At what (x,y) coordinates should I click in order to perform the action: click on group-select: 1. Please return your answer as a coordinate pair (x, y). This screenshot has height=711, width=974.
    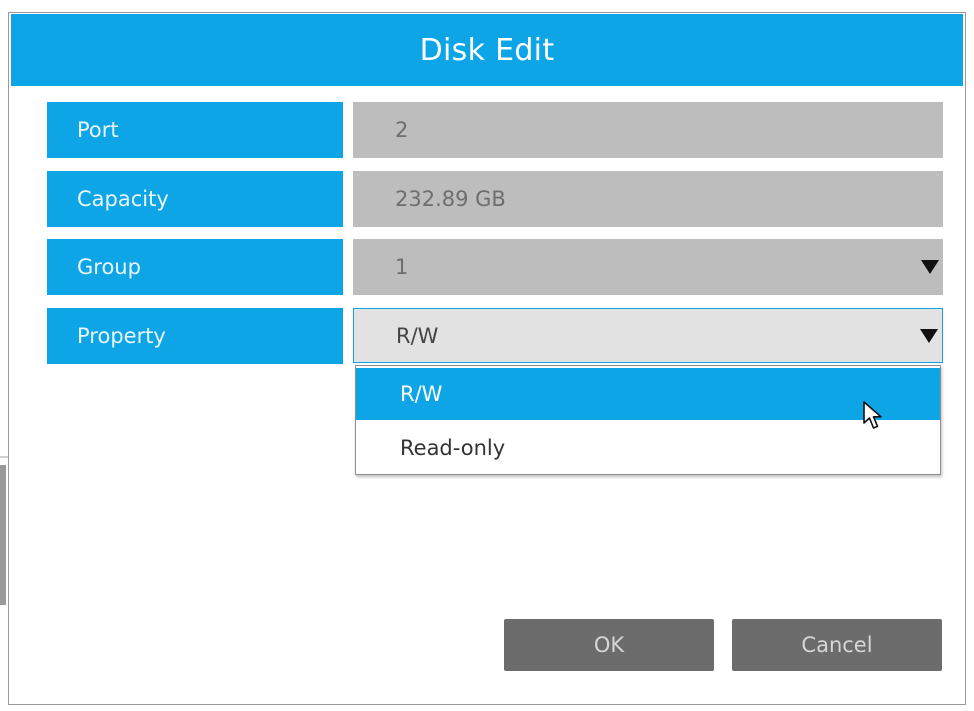
    Looking at the image, I should click on (648, 267).